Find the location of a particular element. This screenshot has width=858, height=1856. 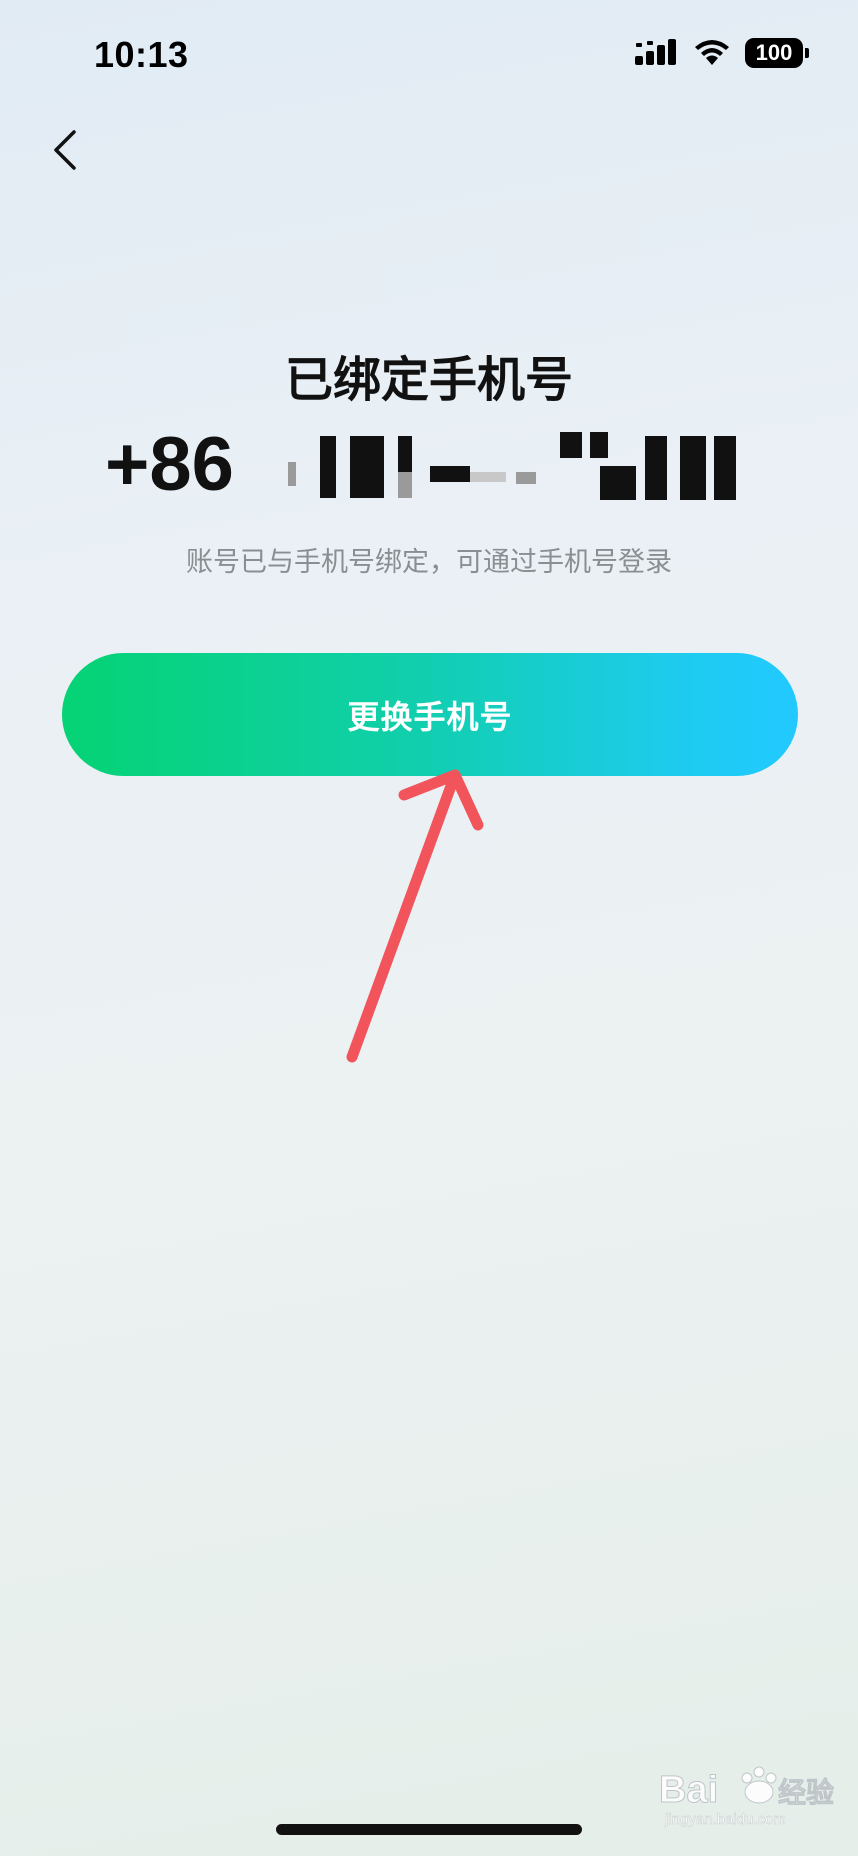

wifi-icon is located at coordinates (712, 52).